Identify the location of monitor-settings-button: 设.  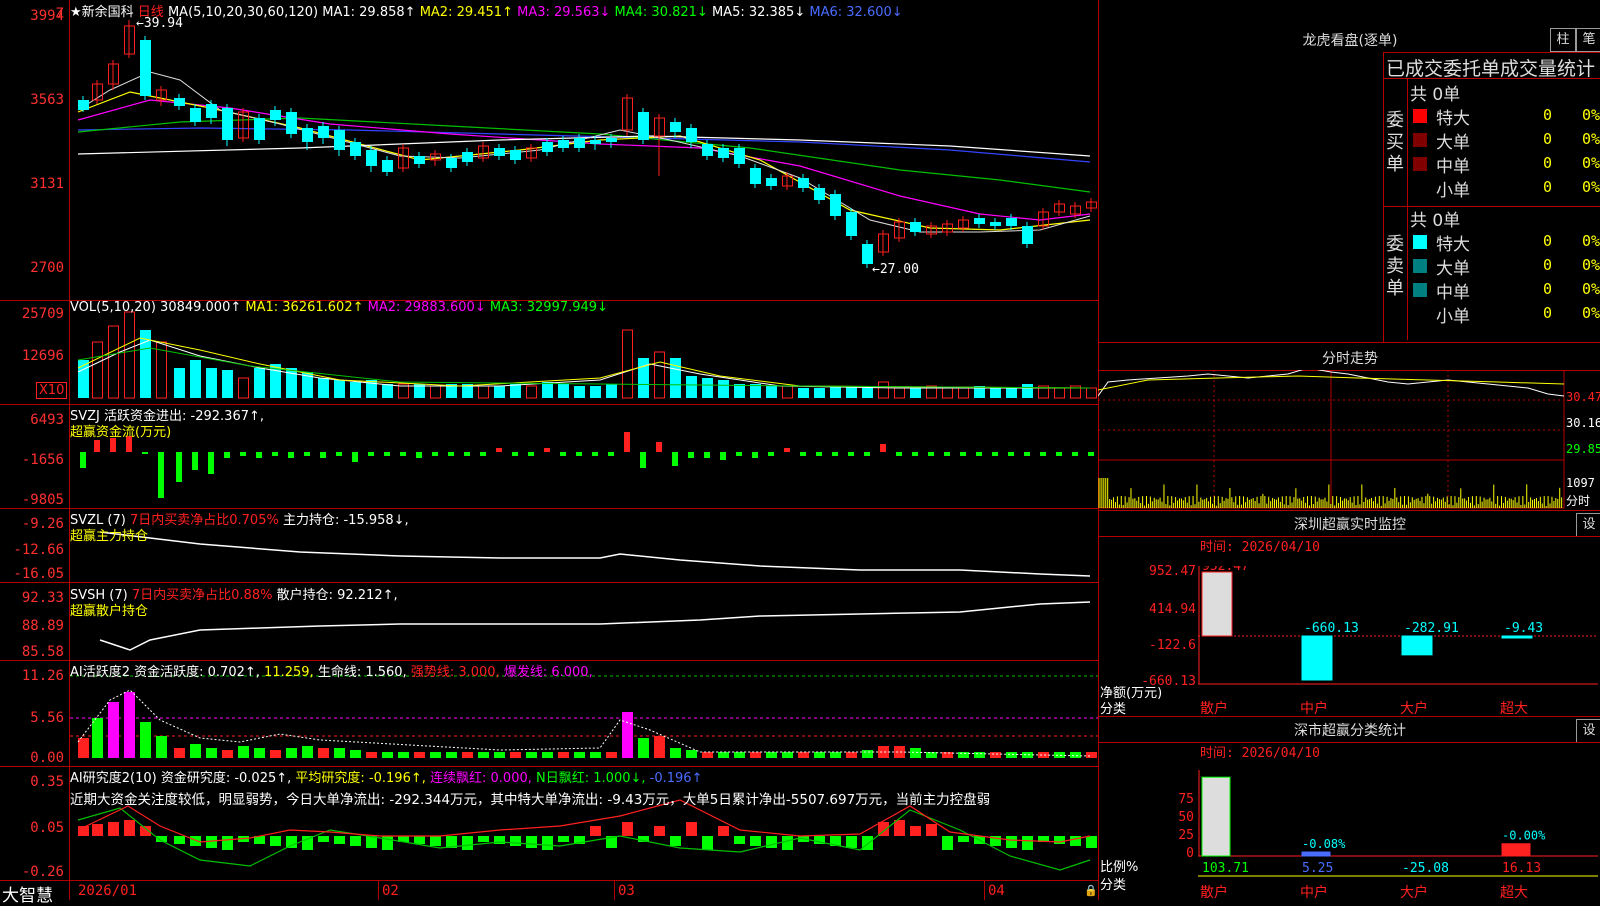
(1588, 525).